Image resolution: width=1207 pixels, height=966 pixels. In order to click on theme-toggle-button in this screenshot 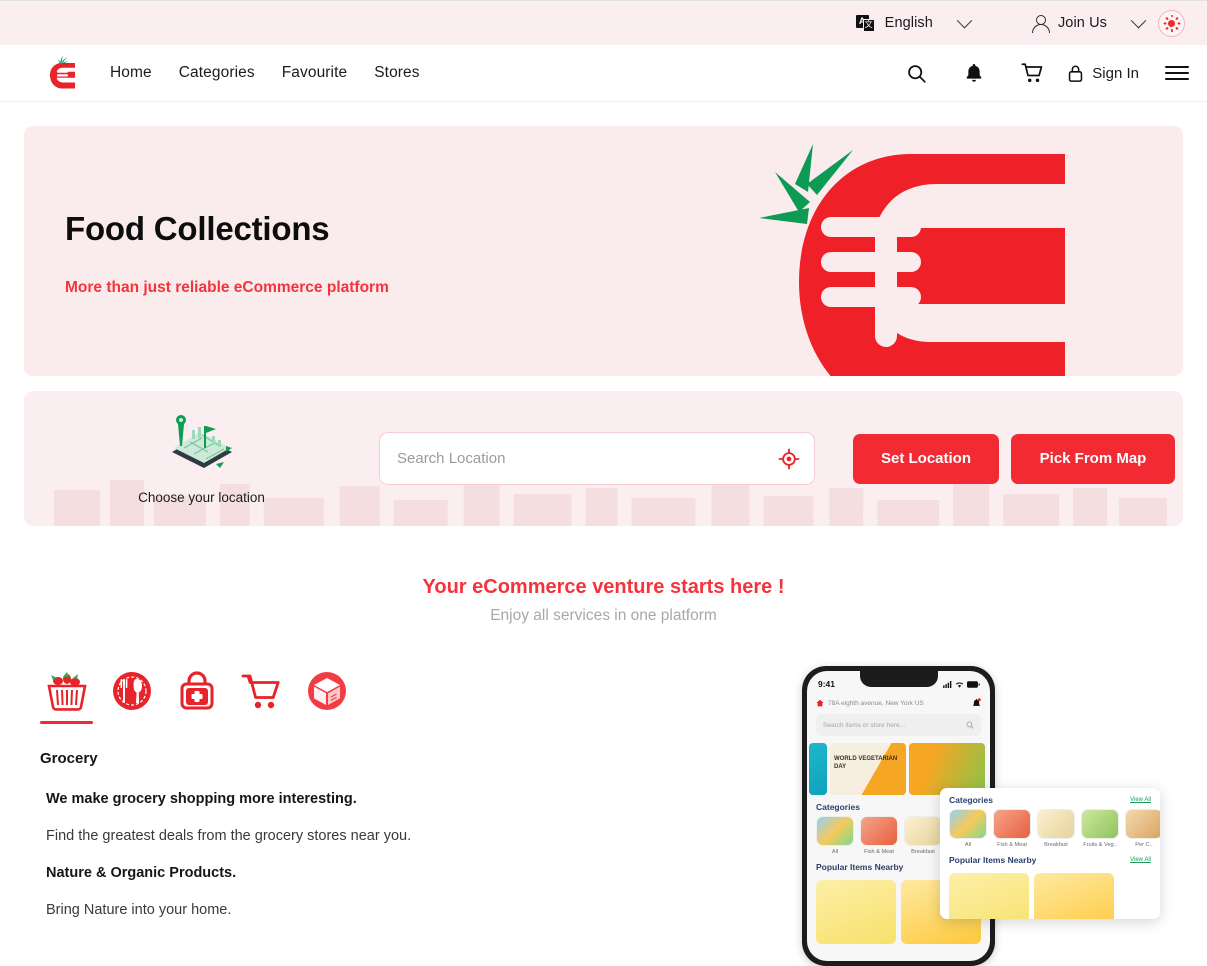, I will do `click(1171, 23)`.